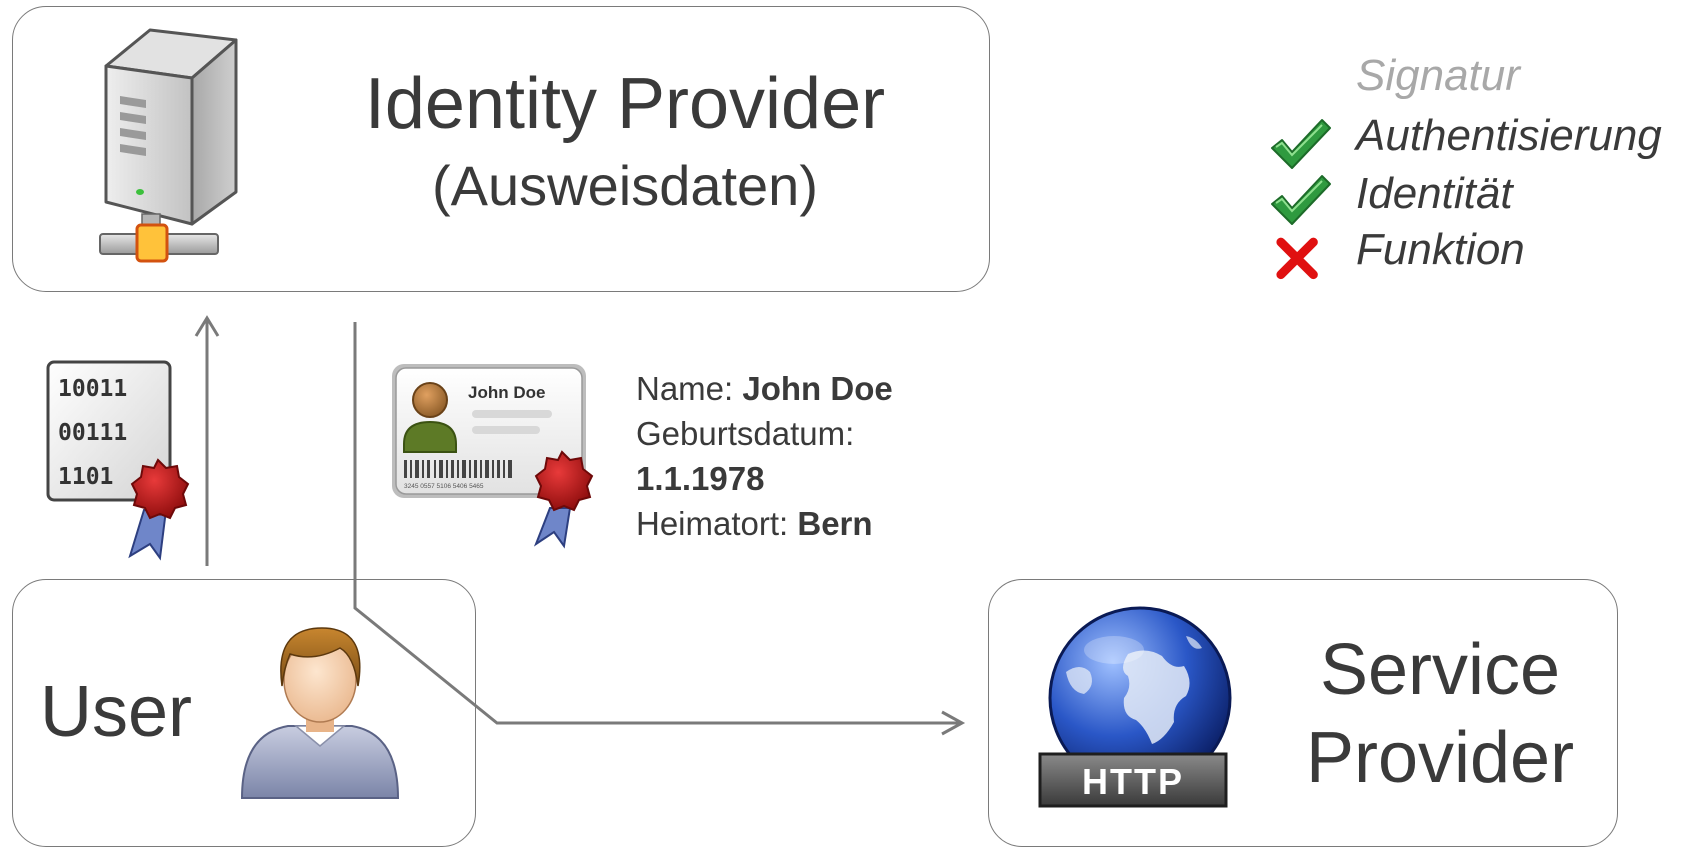  Describe the element at coordinates (835, 523) in the screenshot. I see `hometown-value: Bern` at that location.